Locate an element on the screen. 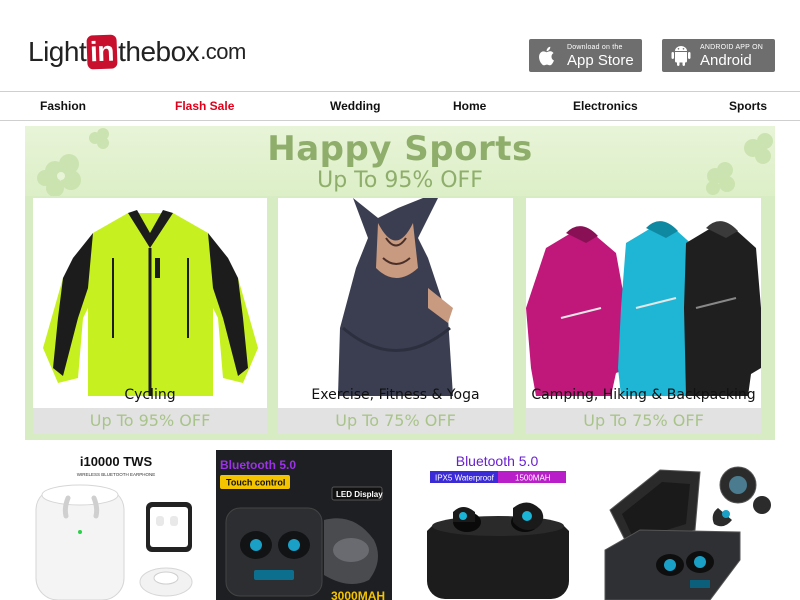 The image size is (800, 600). product-3-badge-battery: 1500MAH is located at coordinates (533, 478).